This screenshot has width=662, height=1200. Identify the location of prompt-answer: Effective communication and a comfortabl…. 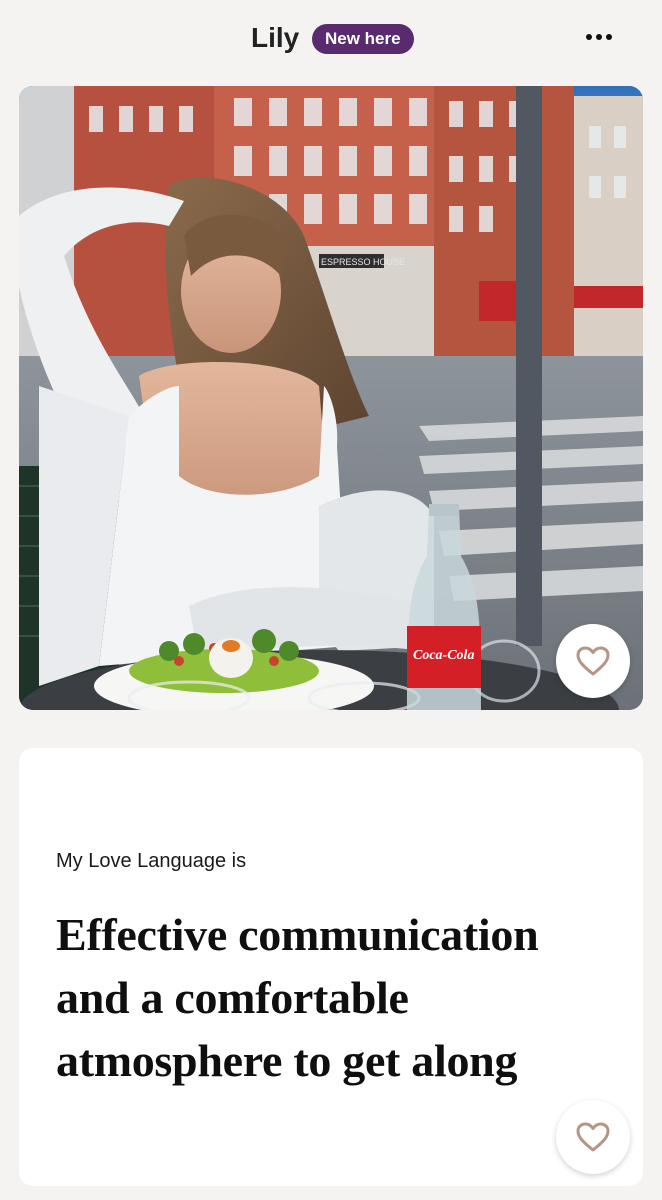
(297, 997).